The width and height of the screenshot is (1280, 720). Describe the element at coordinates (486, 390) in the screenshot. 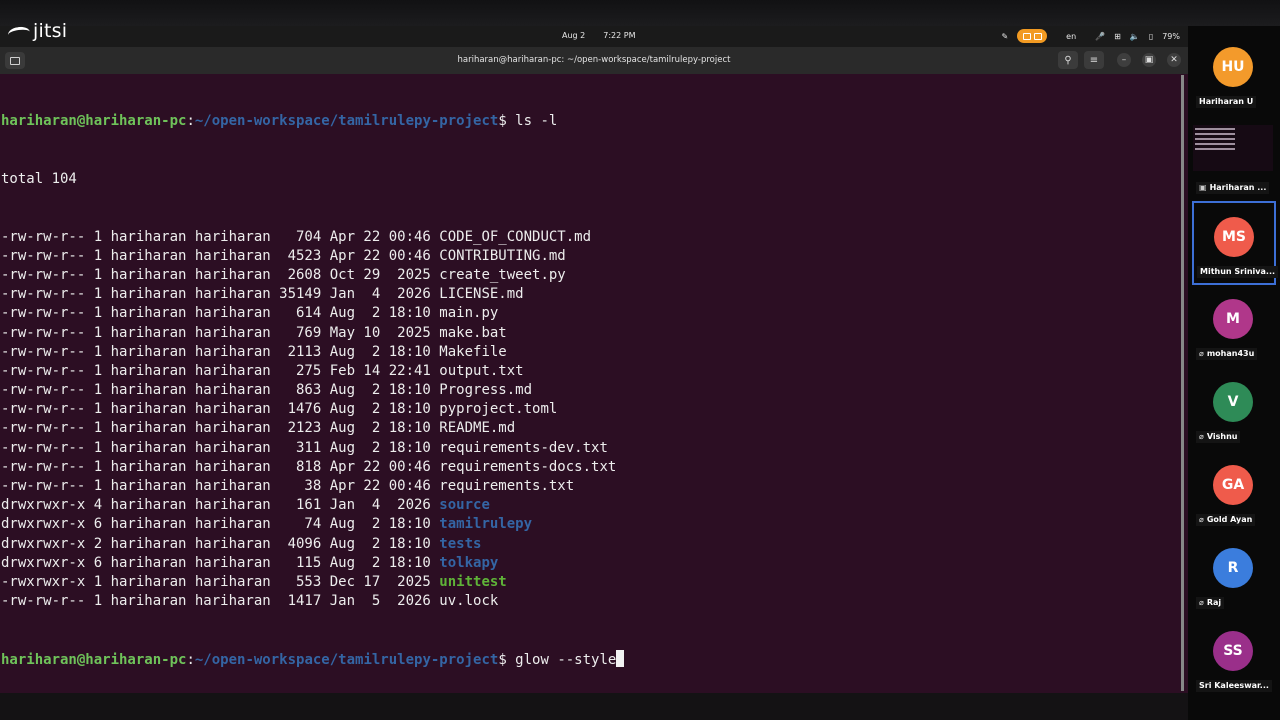

I see `file-name: Progress.md` at that location.